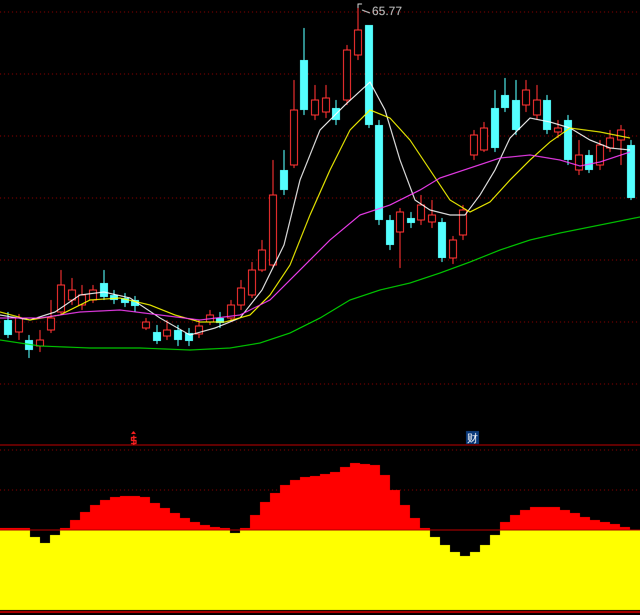 This screenshot has width=640, height=615. What do you see at coordinates (235, 531) in the screenshot?
I see `histogram-gap` at bounding box center [235, 531].